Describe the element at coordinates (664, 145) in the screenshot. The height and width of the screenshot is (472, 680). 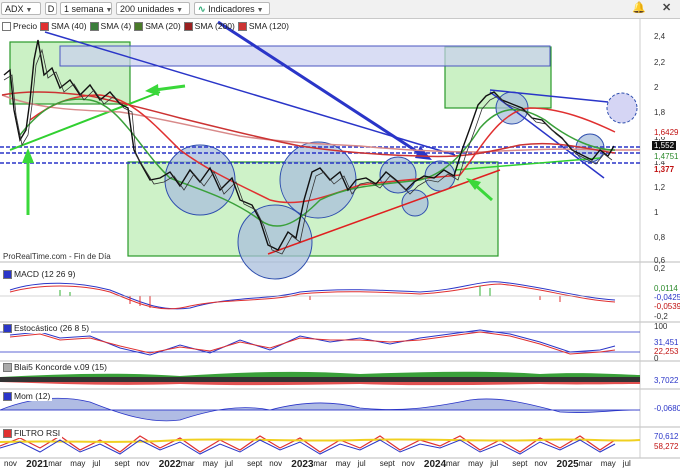
I see `price-tag-current: 1,552` at that location.